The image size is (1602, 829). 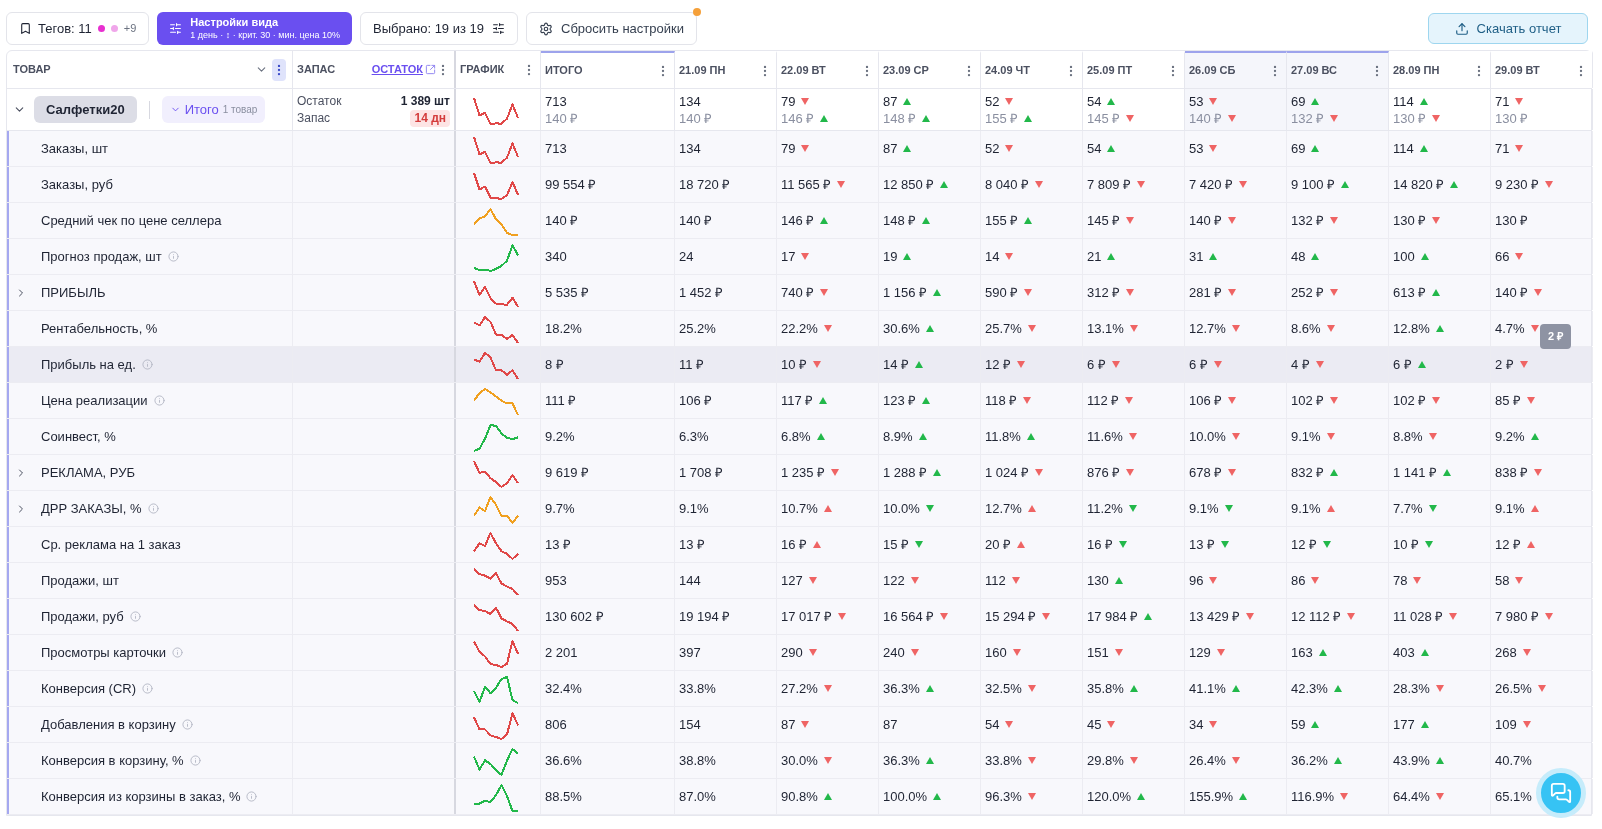 What do you see at coordinates (1508, 544) in the screenshot?
I see `cell-value: 12 ₽` at bounding box center [1508, 544].